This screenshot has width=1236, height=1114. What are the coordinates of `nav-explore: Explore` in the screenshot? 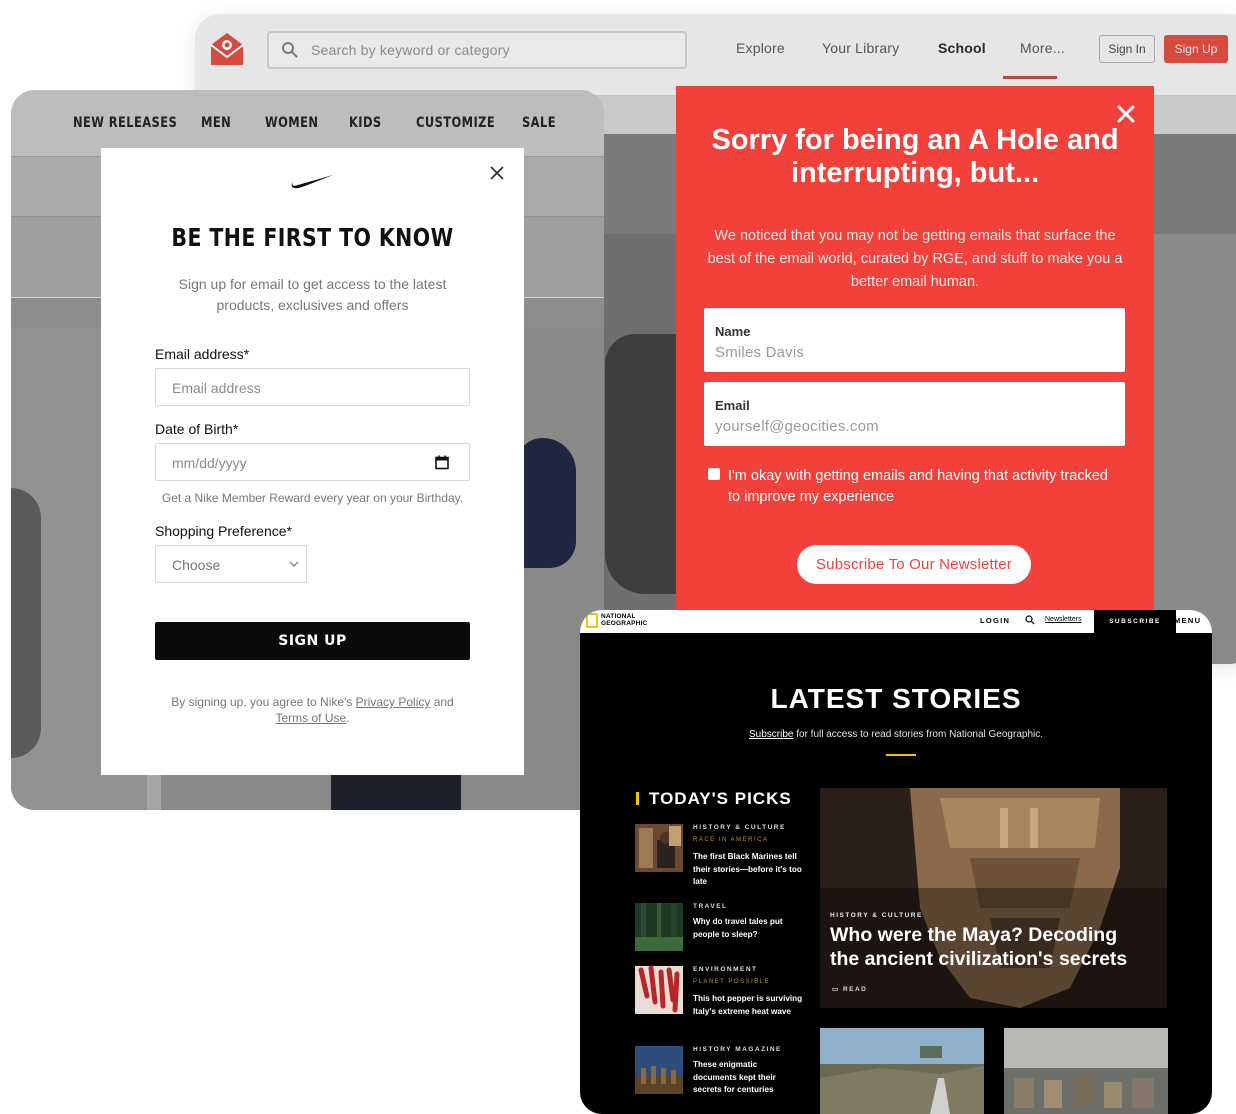 It's located at (760, 48).